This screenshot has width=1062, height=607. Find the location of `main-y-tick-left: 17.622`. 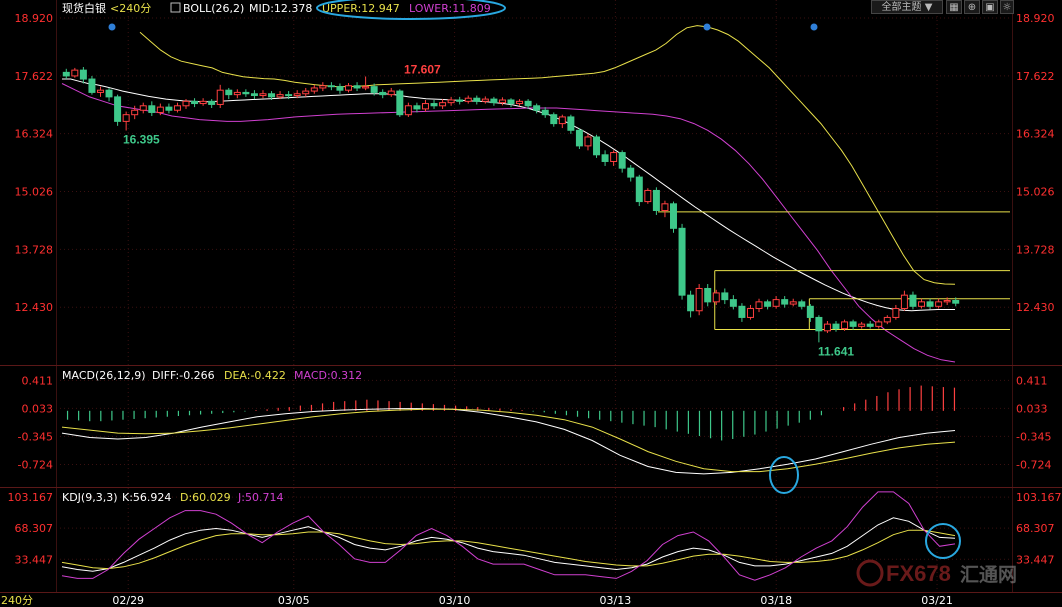

main-y-tick-left: 17.622 is located at coordinates (34, 76).